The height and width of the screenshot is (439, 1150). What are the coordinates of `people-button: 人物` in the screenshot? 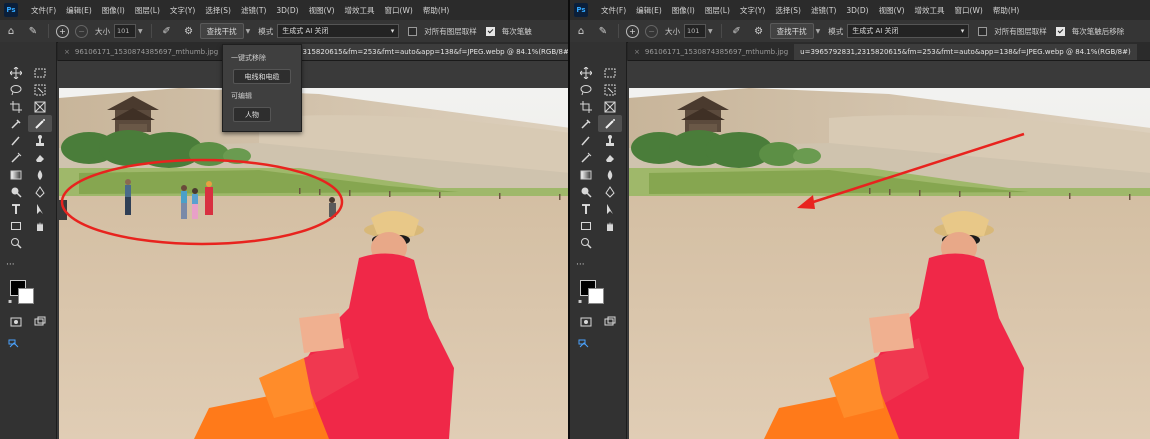 It's located at (252, 114).